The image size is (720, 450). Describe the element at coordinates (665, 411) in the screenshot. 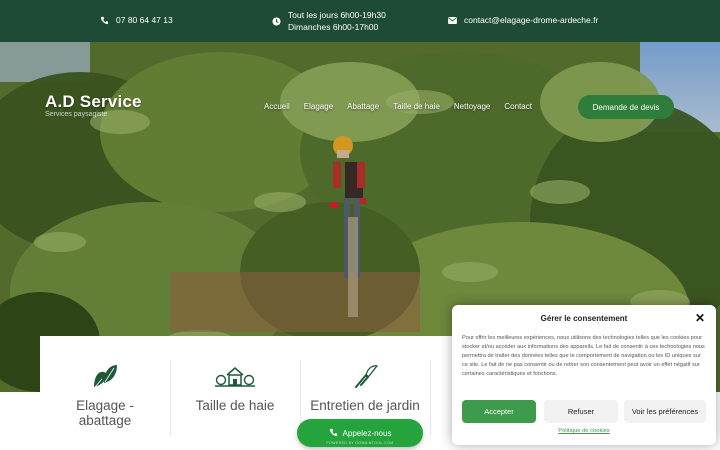

I see `preferences-button: Voir les préférences` at that location.